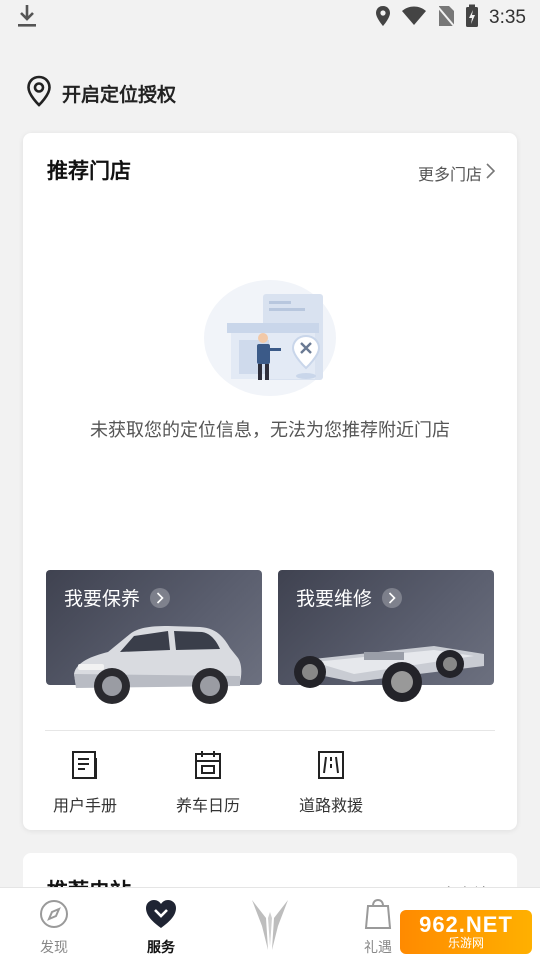 This screenshot has height=960, width=540. What do you see at coordinates (89, 171) in the screenshot?
I see `card-title: 推荐门店` at bounding box center [89, 171].